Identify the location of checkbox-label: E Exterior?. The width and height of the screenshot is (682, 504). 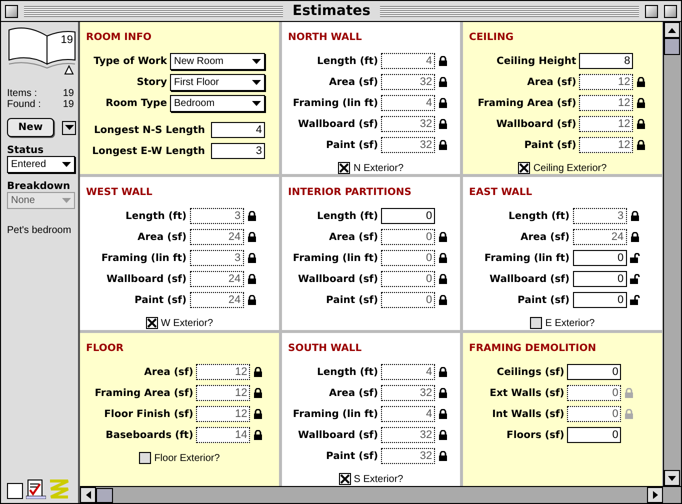
(570, 323).